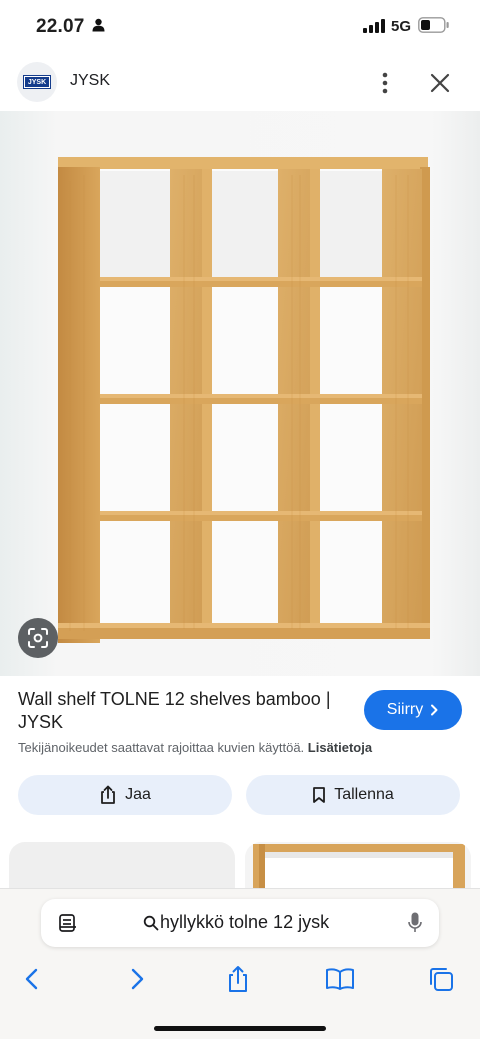  What do you see at coordinates (138, 794) in the screenshot?
I see `share-label: Jaa` at bounding box center [138, 794].